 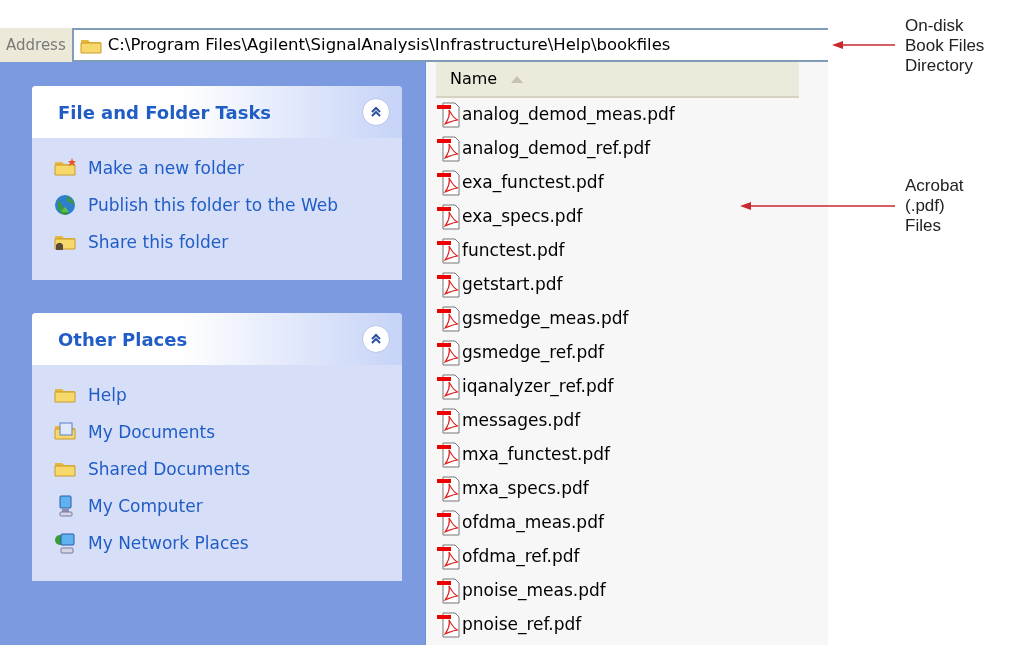 What do you see at coordinates (107, 395) in the screenshot?
I see `task-link: Help` at bounding box center [107, 395].